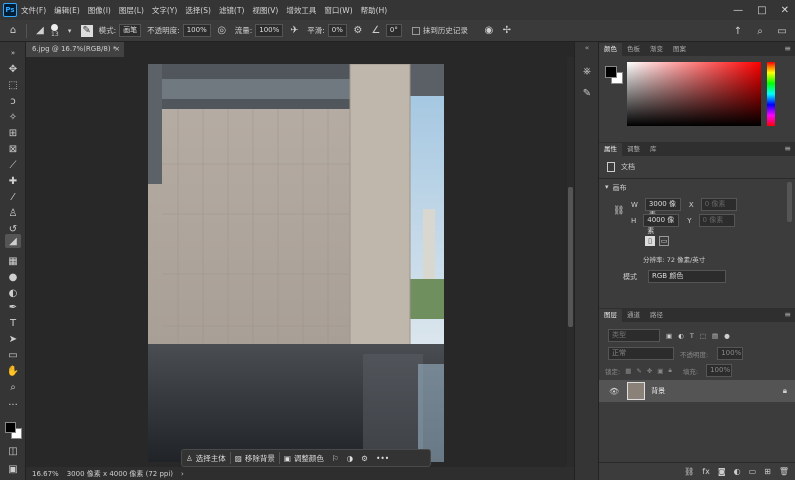 The width and height of the screenshot is (795, 480). I want to click on frame-tool-icon: ⊠, so click(13, 149).